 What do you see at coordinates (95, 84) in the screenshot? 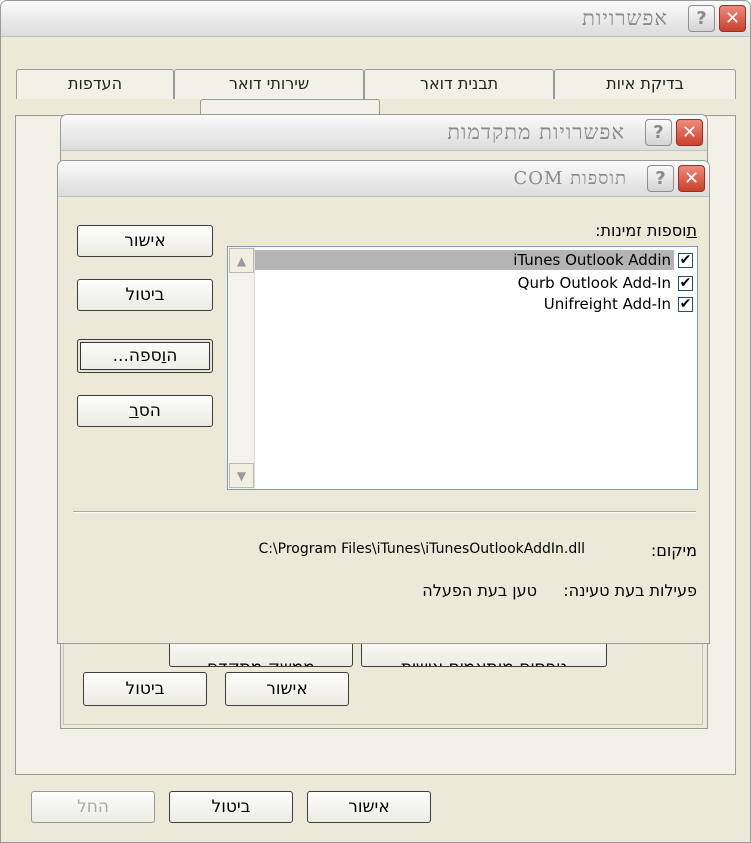
I see `tab-preferences: העדפות` at bounding box center [95, 84].